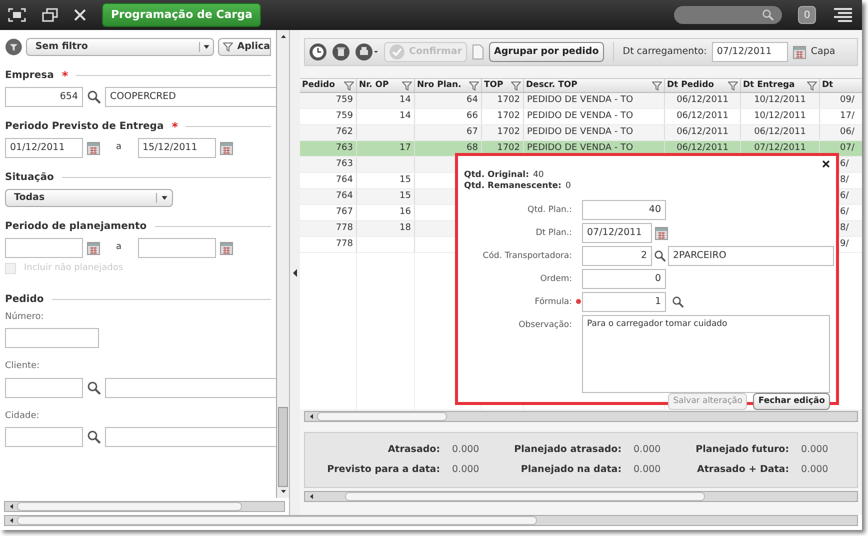 The height and width of the screenshot is (536, 868). I want to click on column-header: Dt Pedido, so click(703, 85).